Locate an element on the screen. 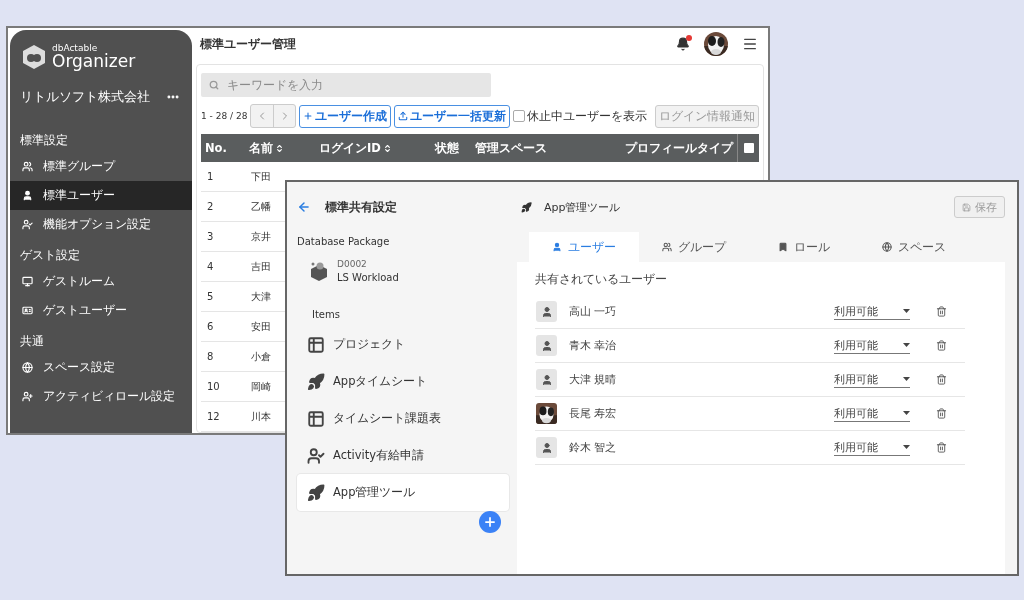  table-cell: 1 is located at coordinates (223, 177).